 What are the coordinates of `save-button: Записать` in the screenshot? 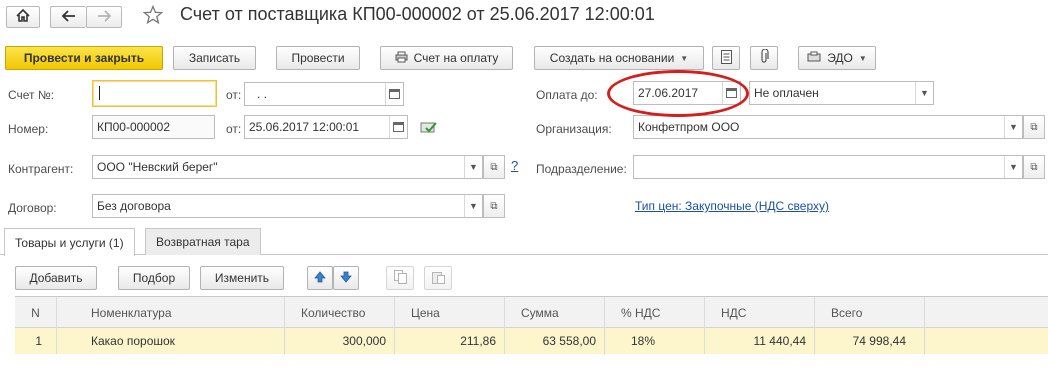 It's located at (214, 58).